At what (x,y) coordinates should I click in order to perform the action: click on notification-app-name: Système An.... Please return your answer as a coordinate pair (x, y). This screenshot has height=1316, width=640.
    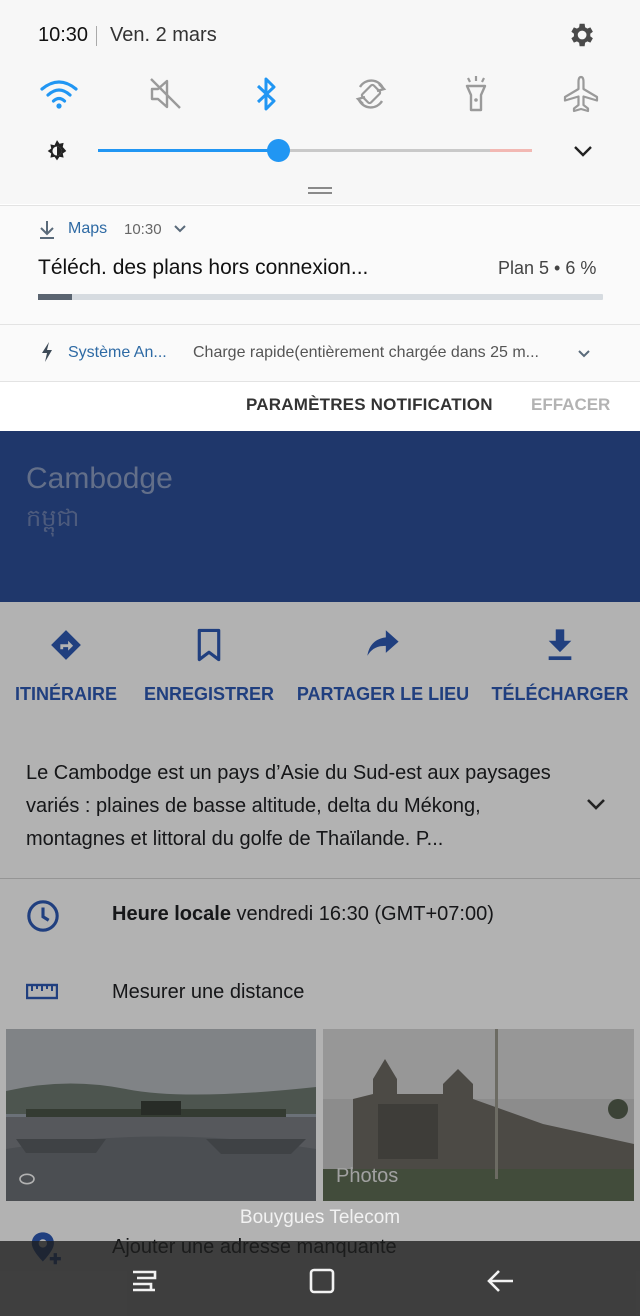
    Looking at the image, I should click on (117, 352).